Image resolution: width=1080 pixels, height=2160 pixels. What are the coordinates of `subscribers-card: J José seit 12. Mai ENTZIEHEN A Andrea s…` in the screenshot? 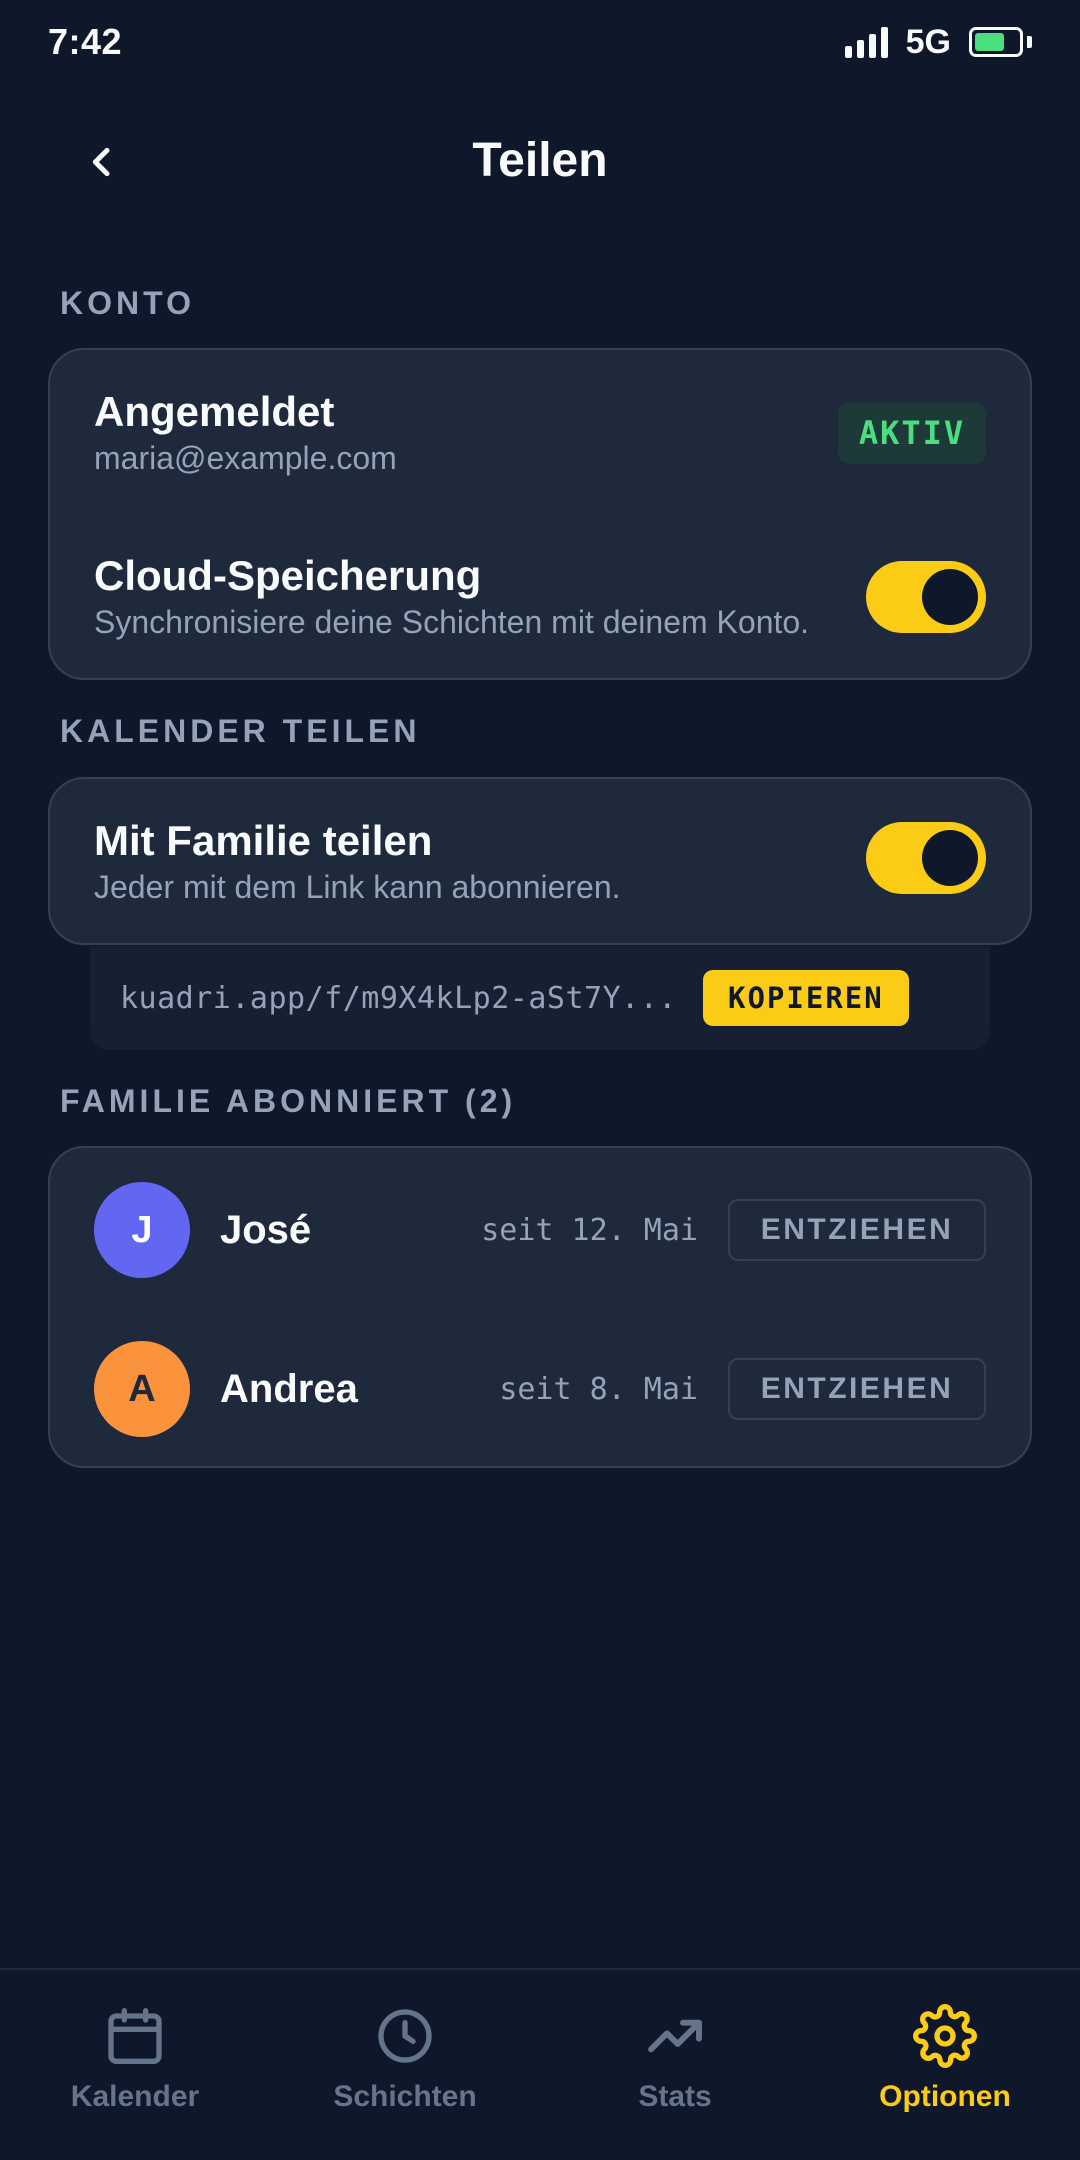 It's located at (540, 1307).